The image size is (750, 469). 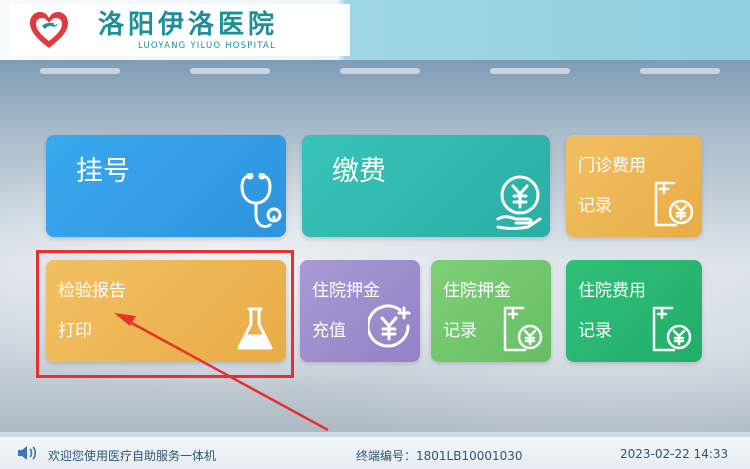 What do you see at coordinates (166, 186) in the screenshot?
I see `registration-tile: 挂号` at bounding box center [166, 186].